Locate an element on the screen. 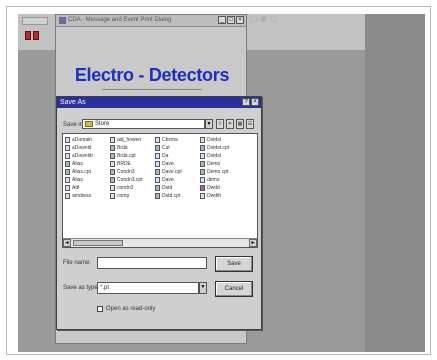  file-item: Dwdth is located at coordinates (222, 196).